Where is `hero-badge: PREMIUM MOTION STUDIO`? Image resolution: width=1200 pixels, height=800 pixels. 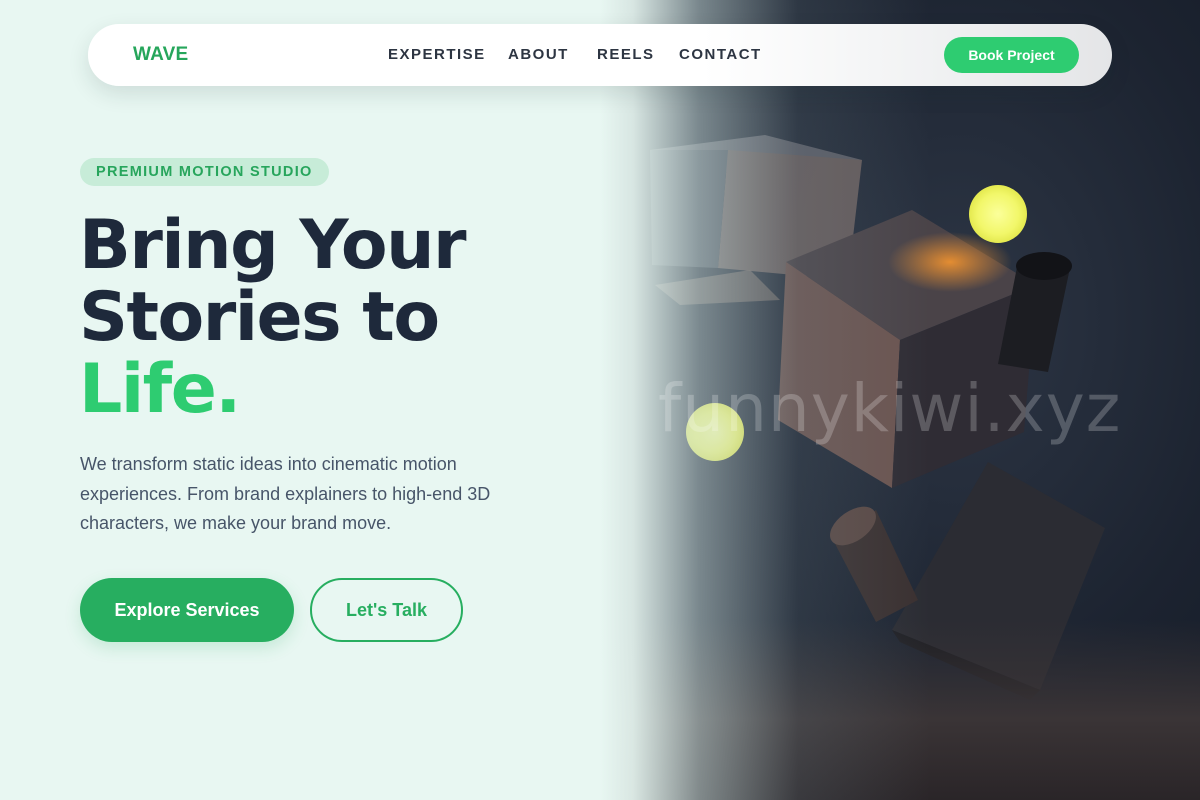 hero-badge: PREMIUM MOTION STUDIO is located at coordinates (204, 172).